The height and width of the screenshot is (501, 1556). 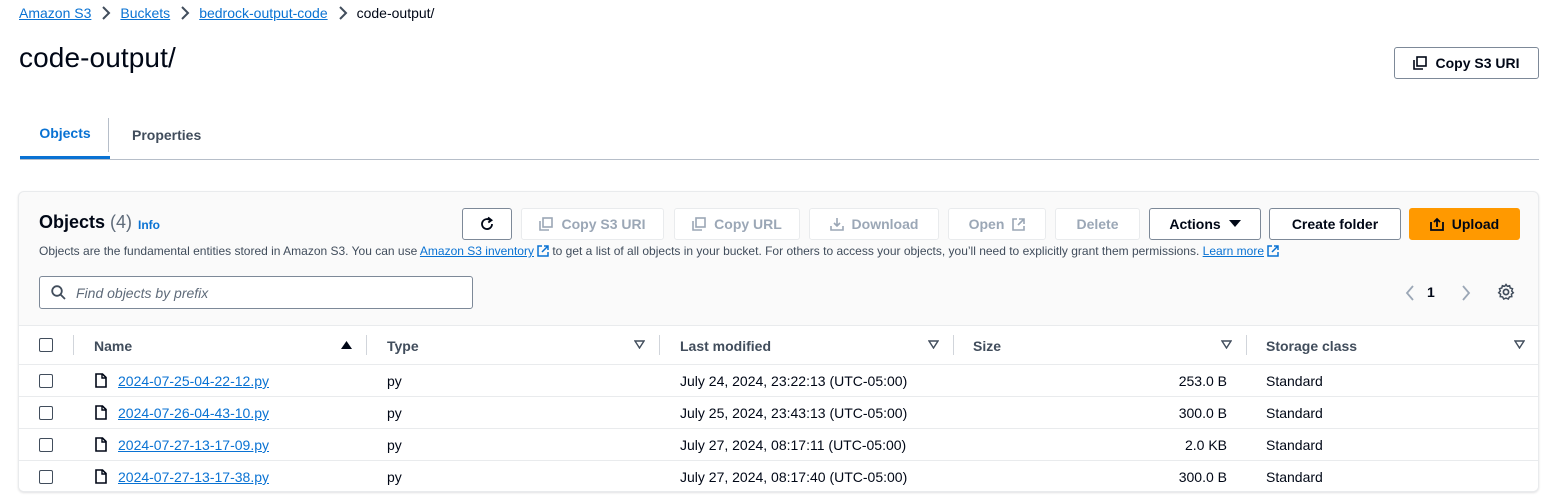 I want to click on objects-count: (4), so click(x=121, y=222).